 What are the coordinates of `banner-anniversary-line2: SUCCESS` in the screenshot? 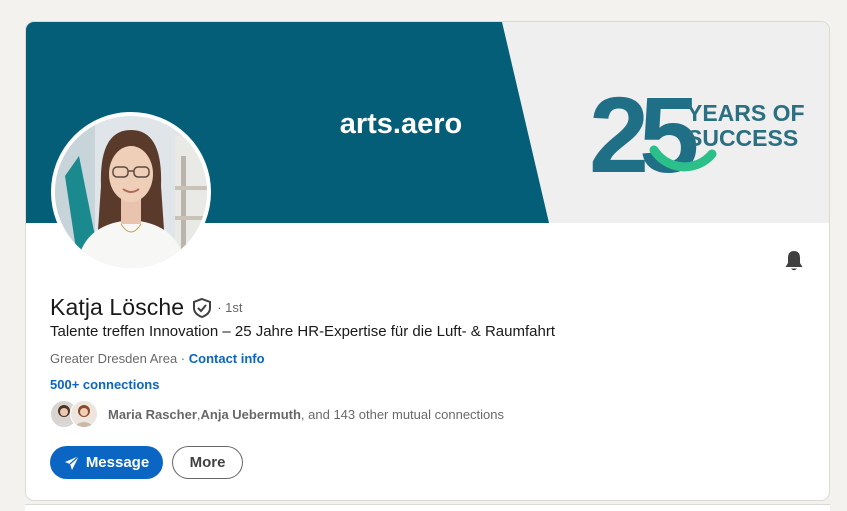 It's located at (742, 138).